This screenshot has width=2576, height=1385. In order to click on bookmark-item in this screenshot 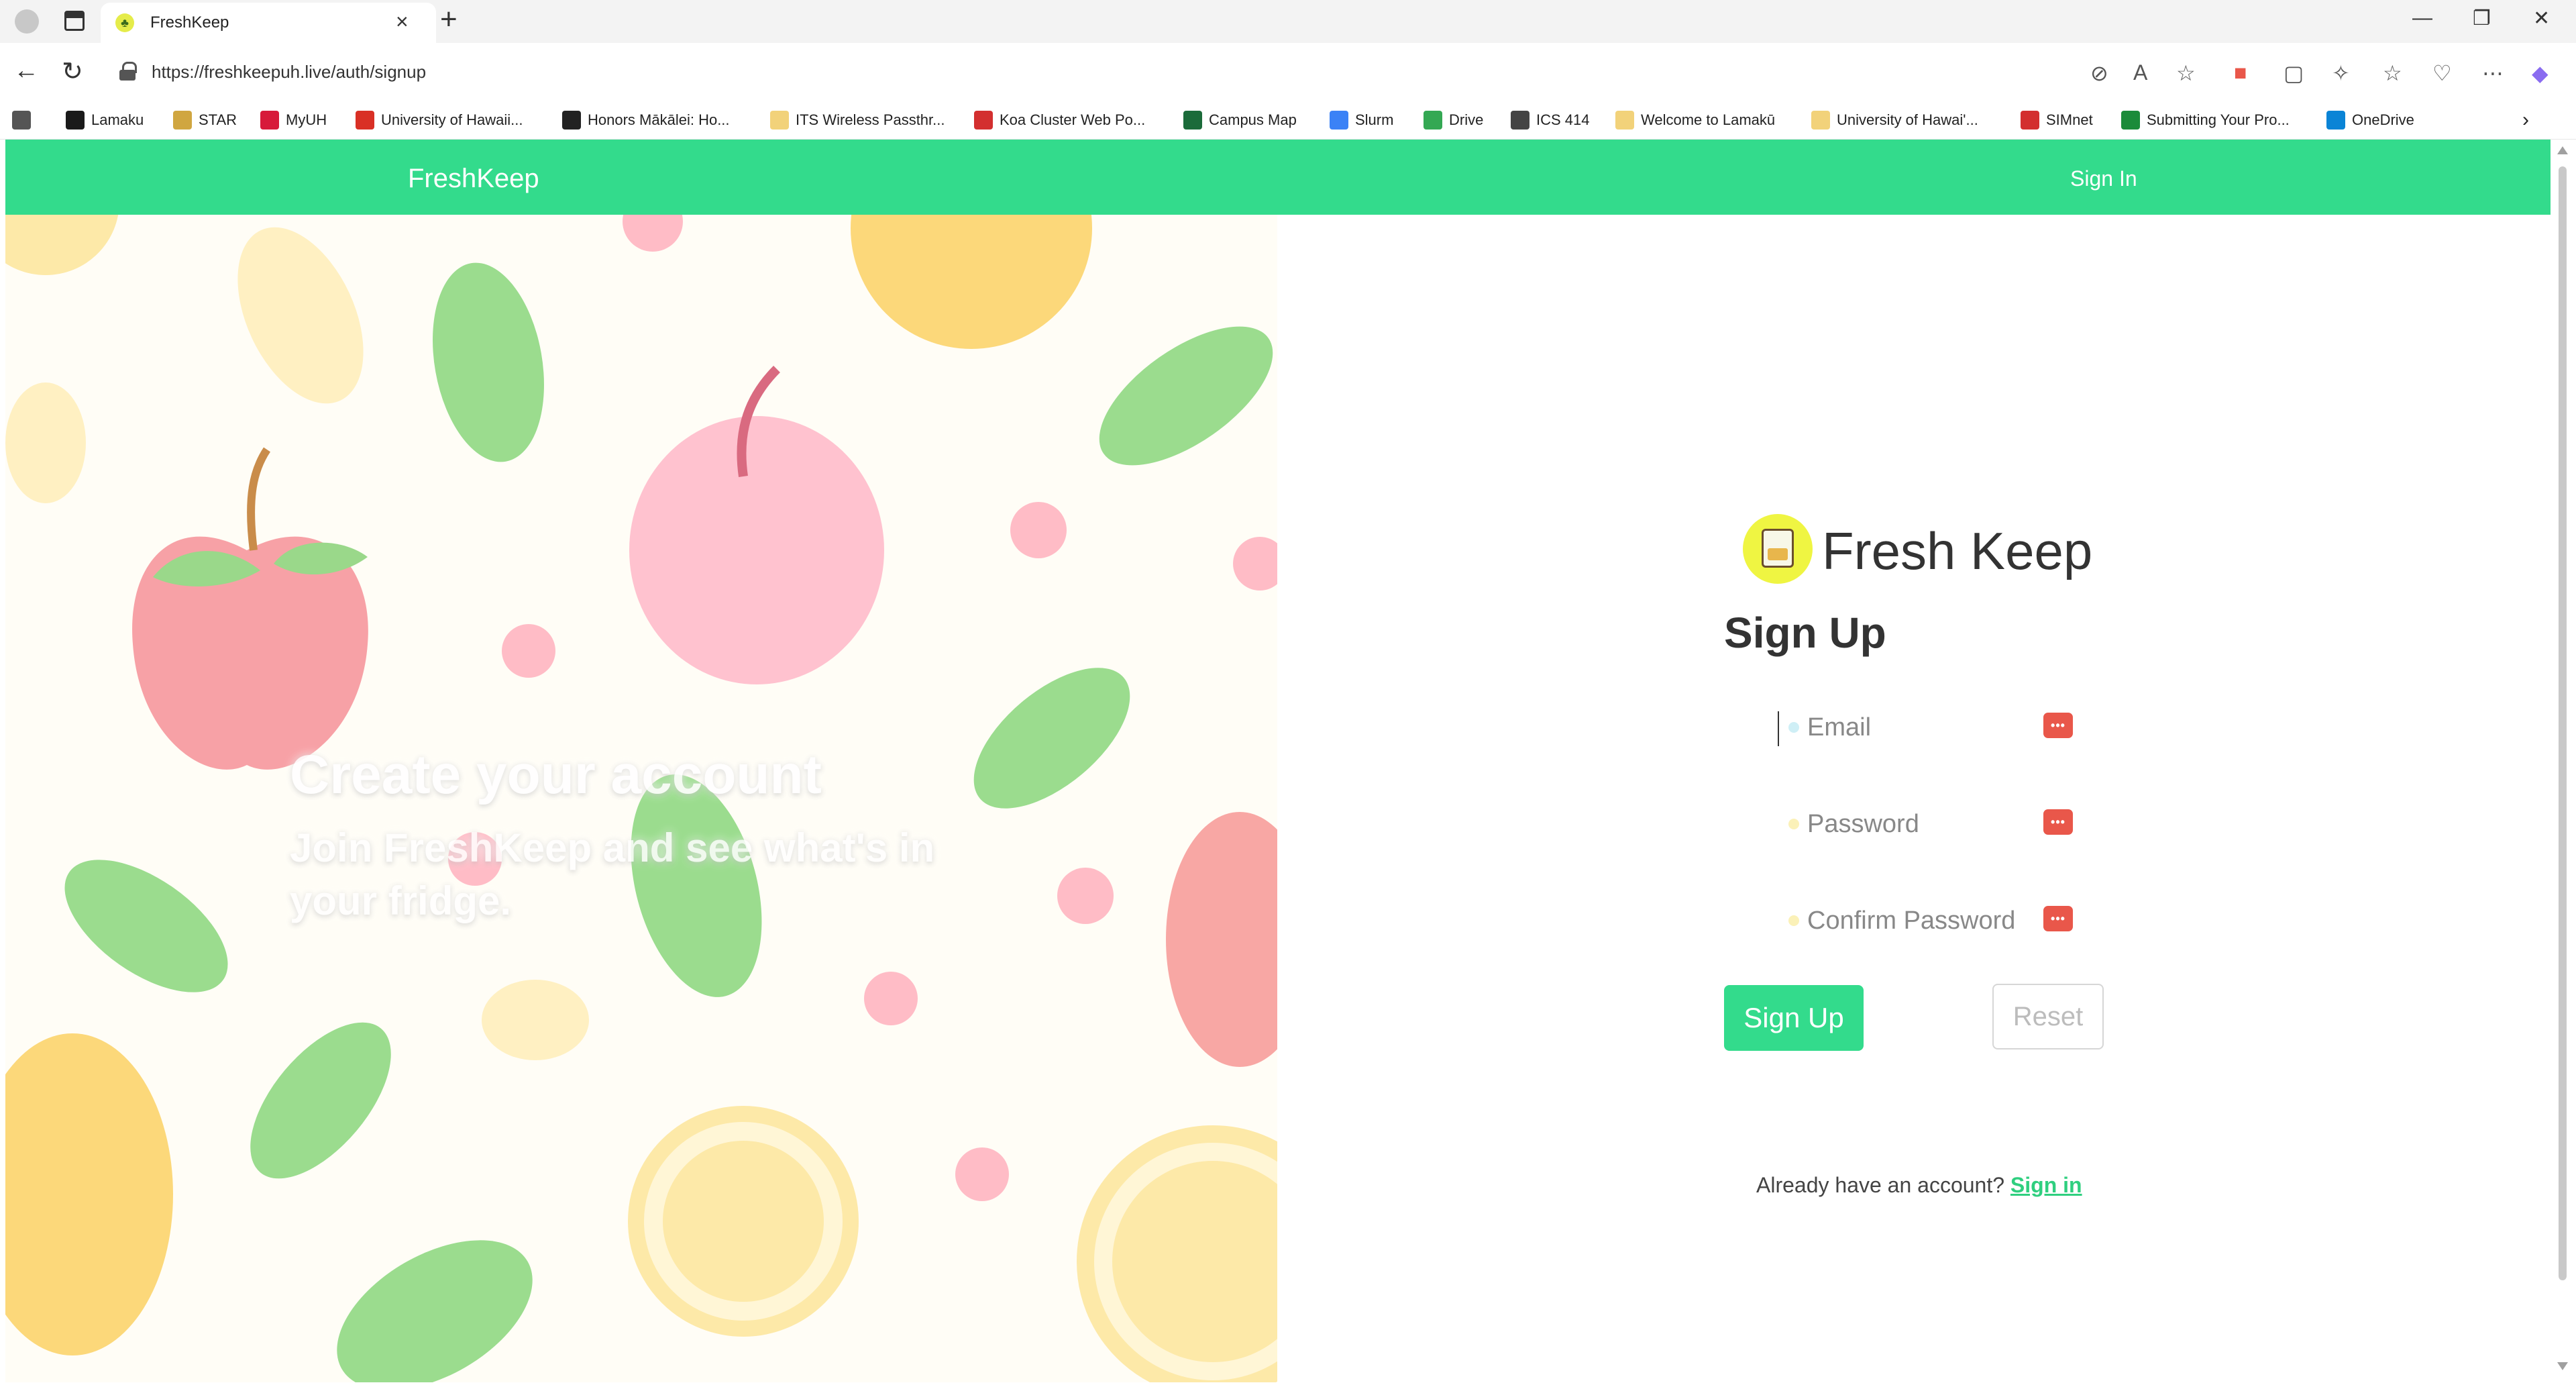, I will do `click(25, 121)`.